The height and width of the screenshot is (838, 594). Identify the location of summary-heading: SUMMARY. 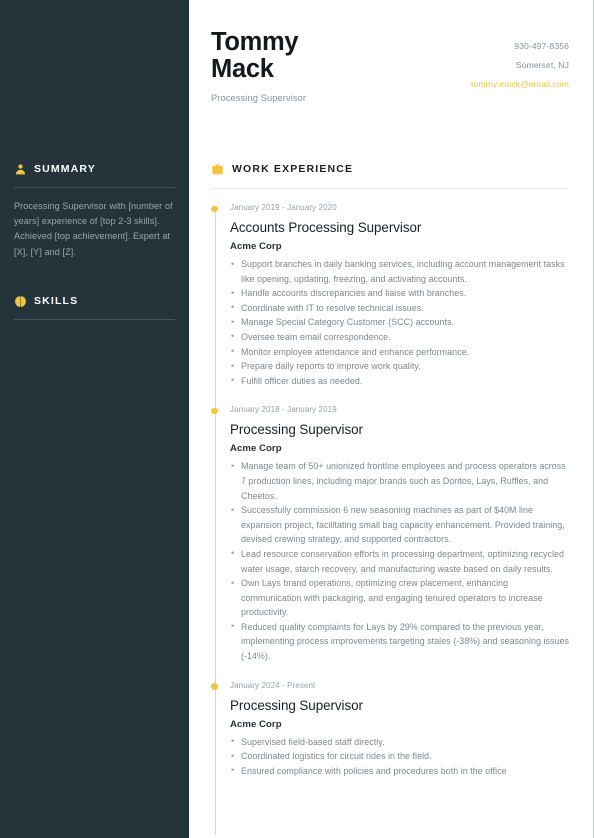
(94, 169).